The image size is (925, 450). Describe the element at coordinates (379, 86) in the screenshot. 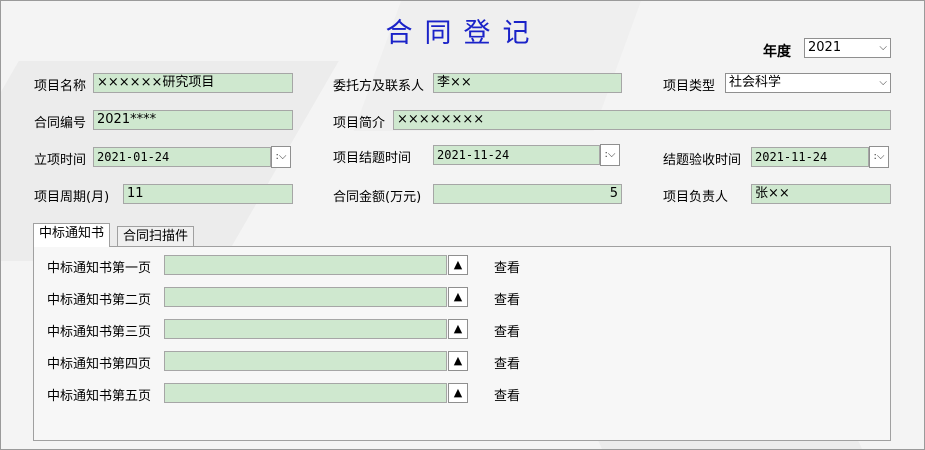

I see `client-label: 委托方及联系人` at that location.